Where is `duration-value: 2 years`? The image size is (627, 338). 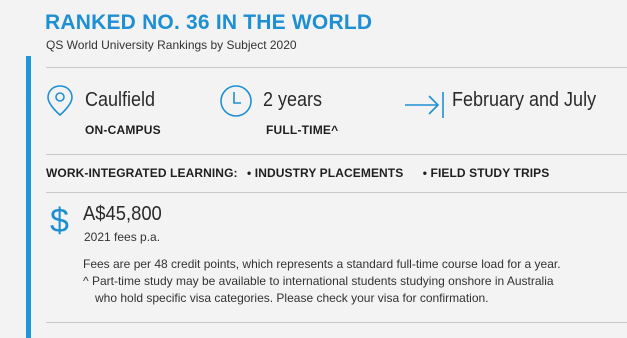 duration-value: 2 years is located at coordinates (293, 100).